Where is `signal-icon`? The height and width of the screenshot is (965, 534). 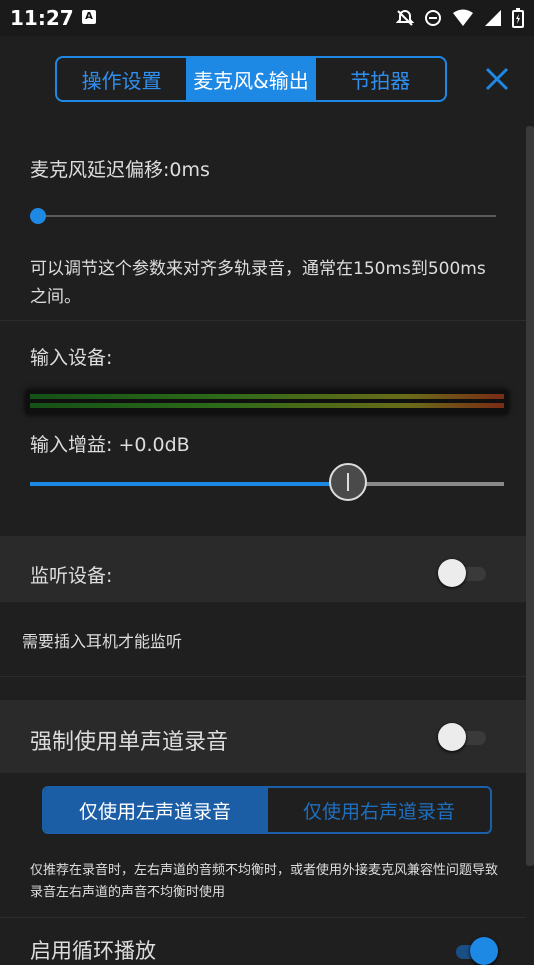
signal-icon is located at coordinates (493, 20).